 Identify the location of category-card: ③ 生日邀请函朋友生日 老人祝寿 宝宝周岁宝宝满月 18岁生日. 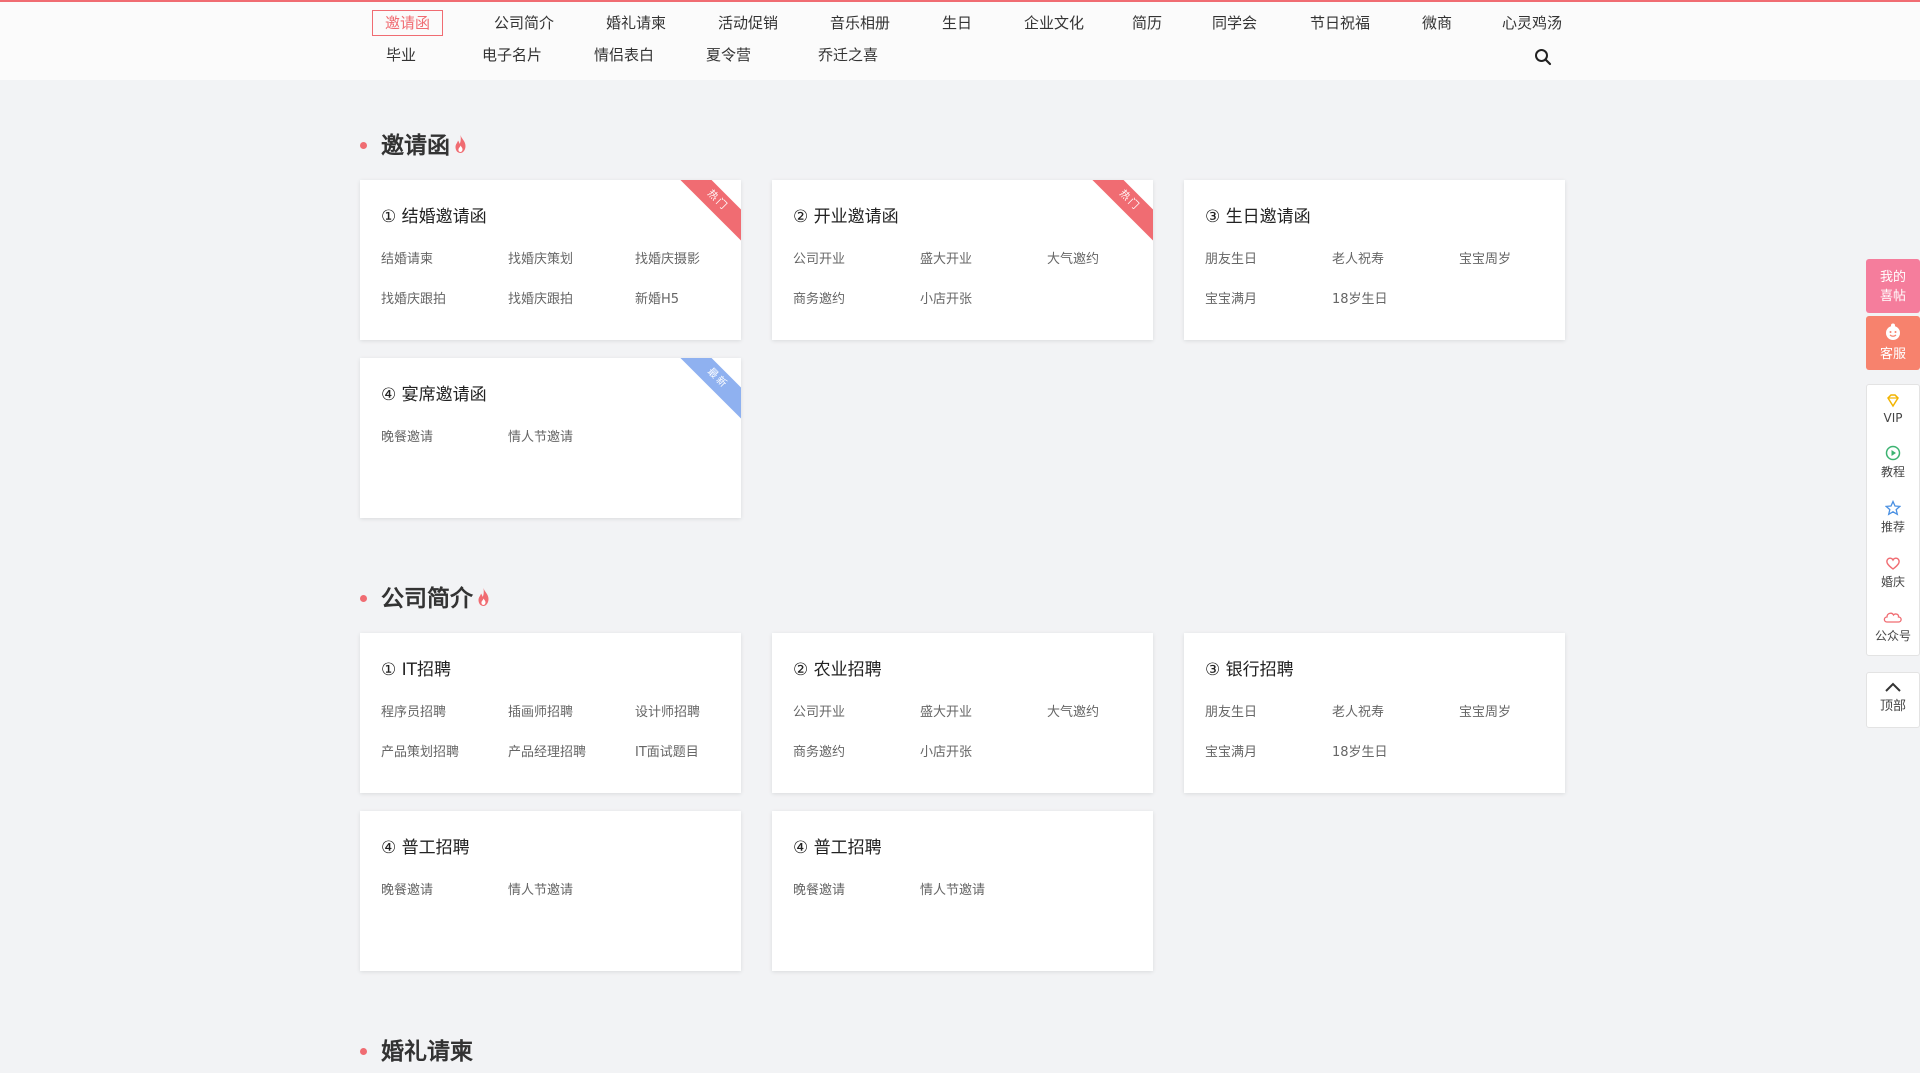
(1374, 260).